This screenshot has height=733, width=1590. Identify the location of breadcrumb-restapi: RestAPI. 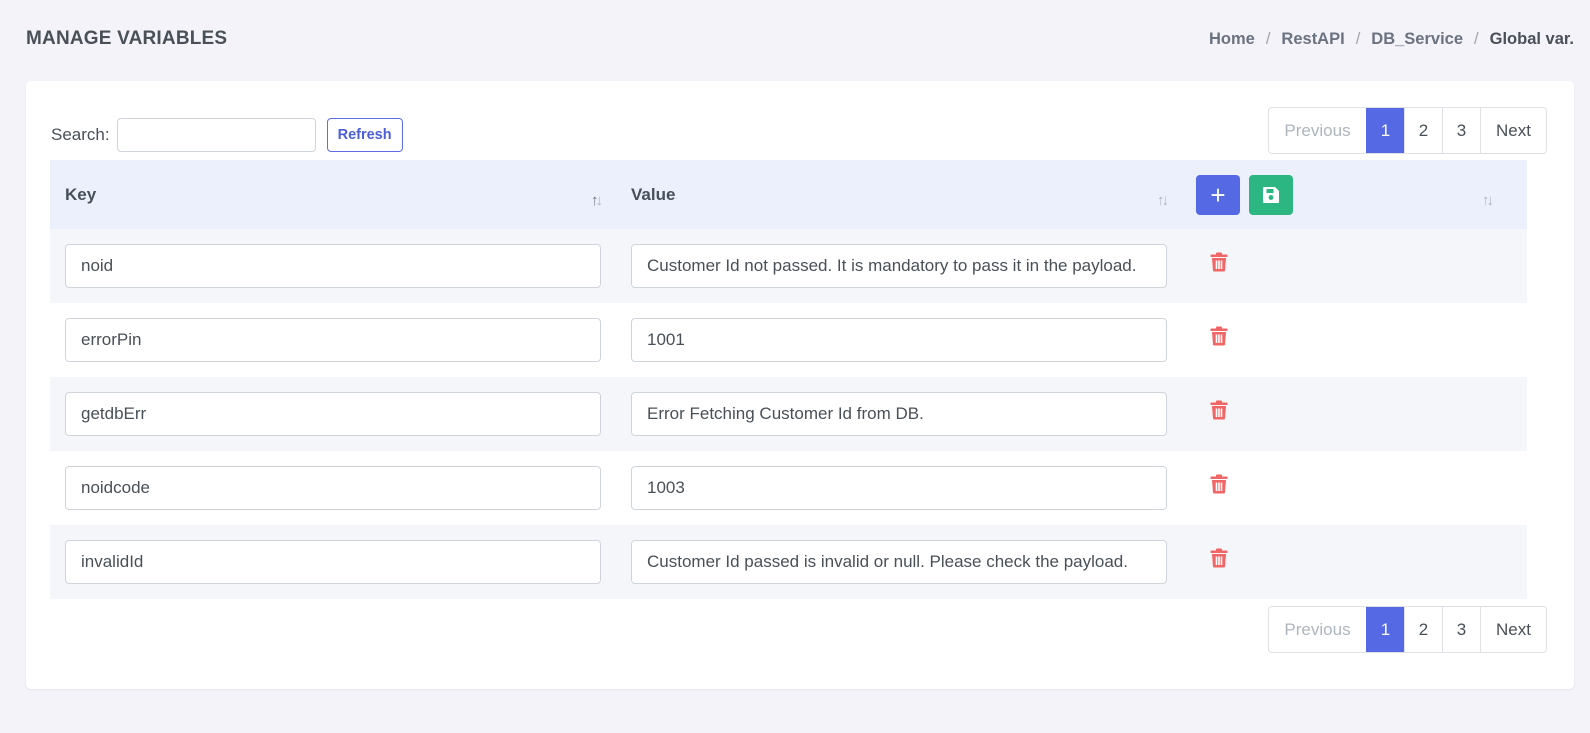
(1312, 39).